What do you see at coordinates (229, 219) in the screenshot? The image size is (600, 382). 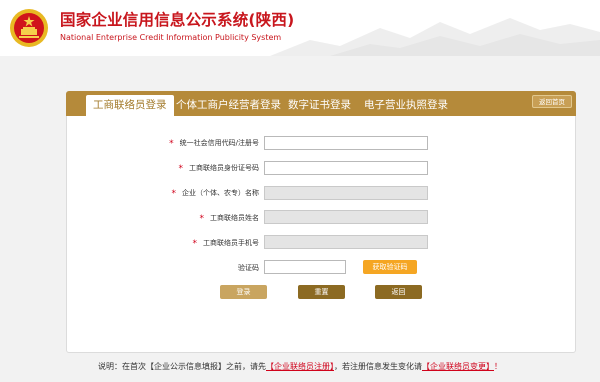 I see `contact-name-label: * 工商联络员姓名` at bounding box center [229, 219].